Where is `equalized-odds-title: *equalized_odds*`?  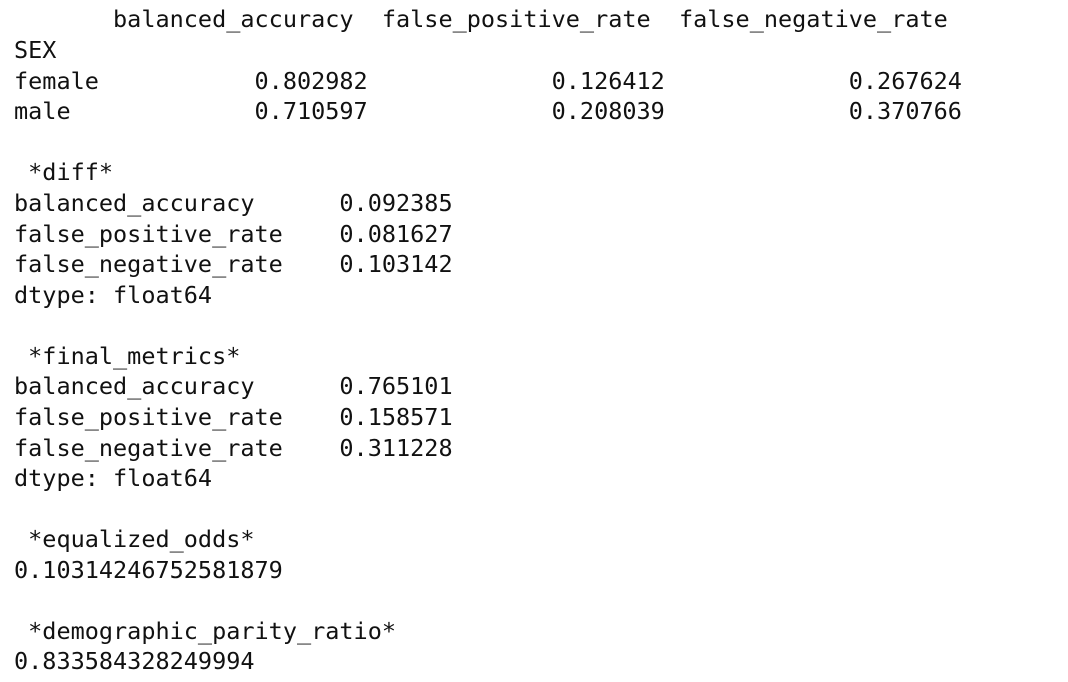
equalized-odds-title: *equalized_odds* is located at coordinates (134, 539).